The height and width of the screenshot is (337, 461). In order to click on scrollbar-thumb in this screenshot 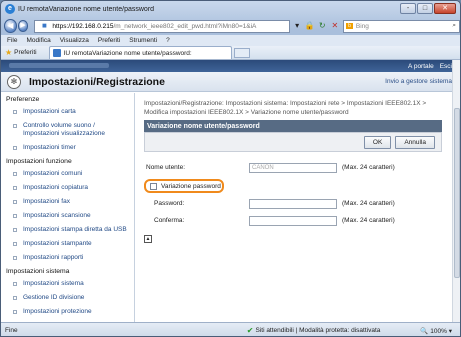, I will do `click(457, 193)`.